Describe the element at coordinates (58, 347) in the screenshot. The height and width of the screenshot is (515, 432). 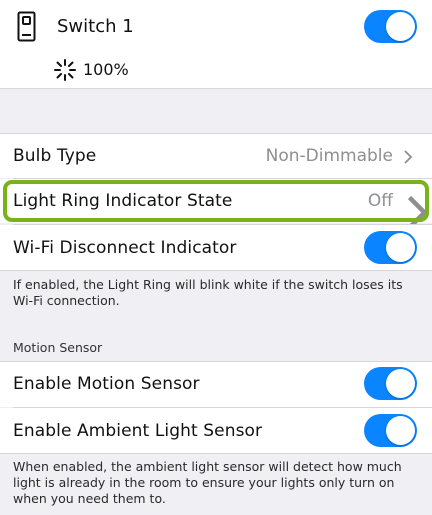
I see `motion-section-title: Motion Sensor` at that location.